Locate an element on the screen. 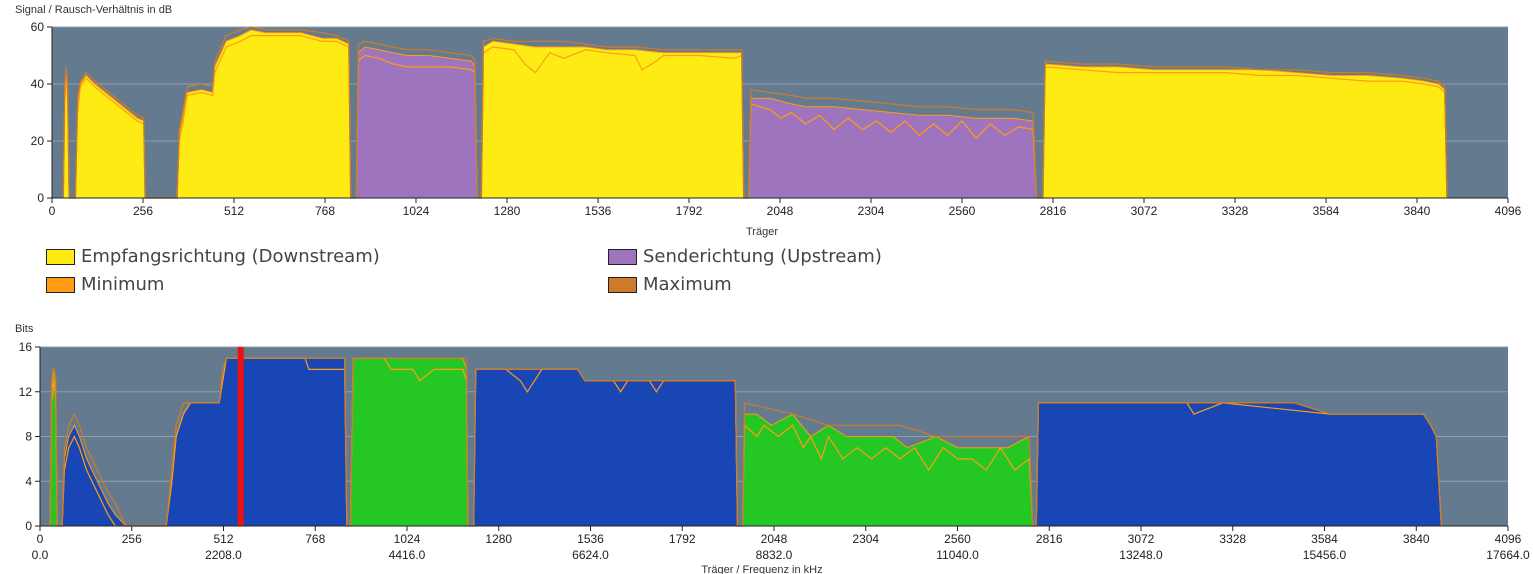  legend-label-minimum: Minimum is located at coordinates (123, 284).